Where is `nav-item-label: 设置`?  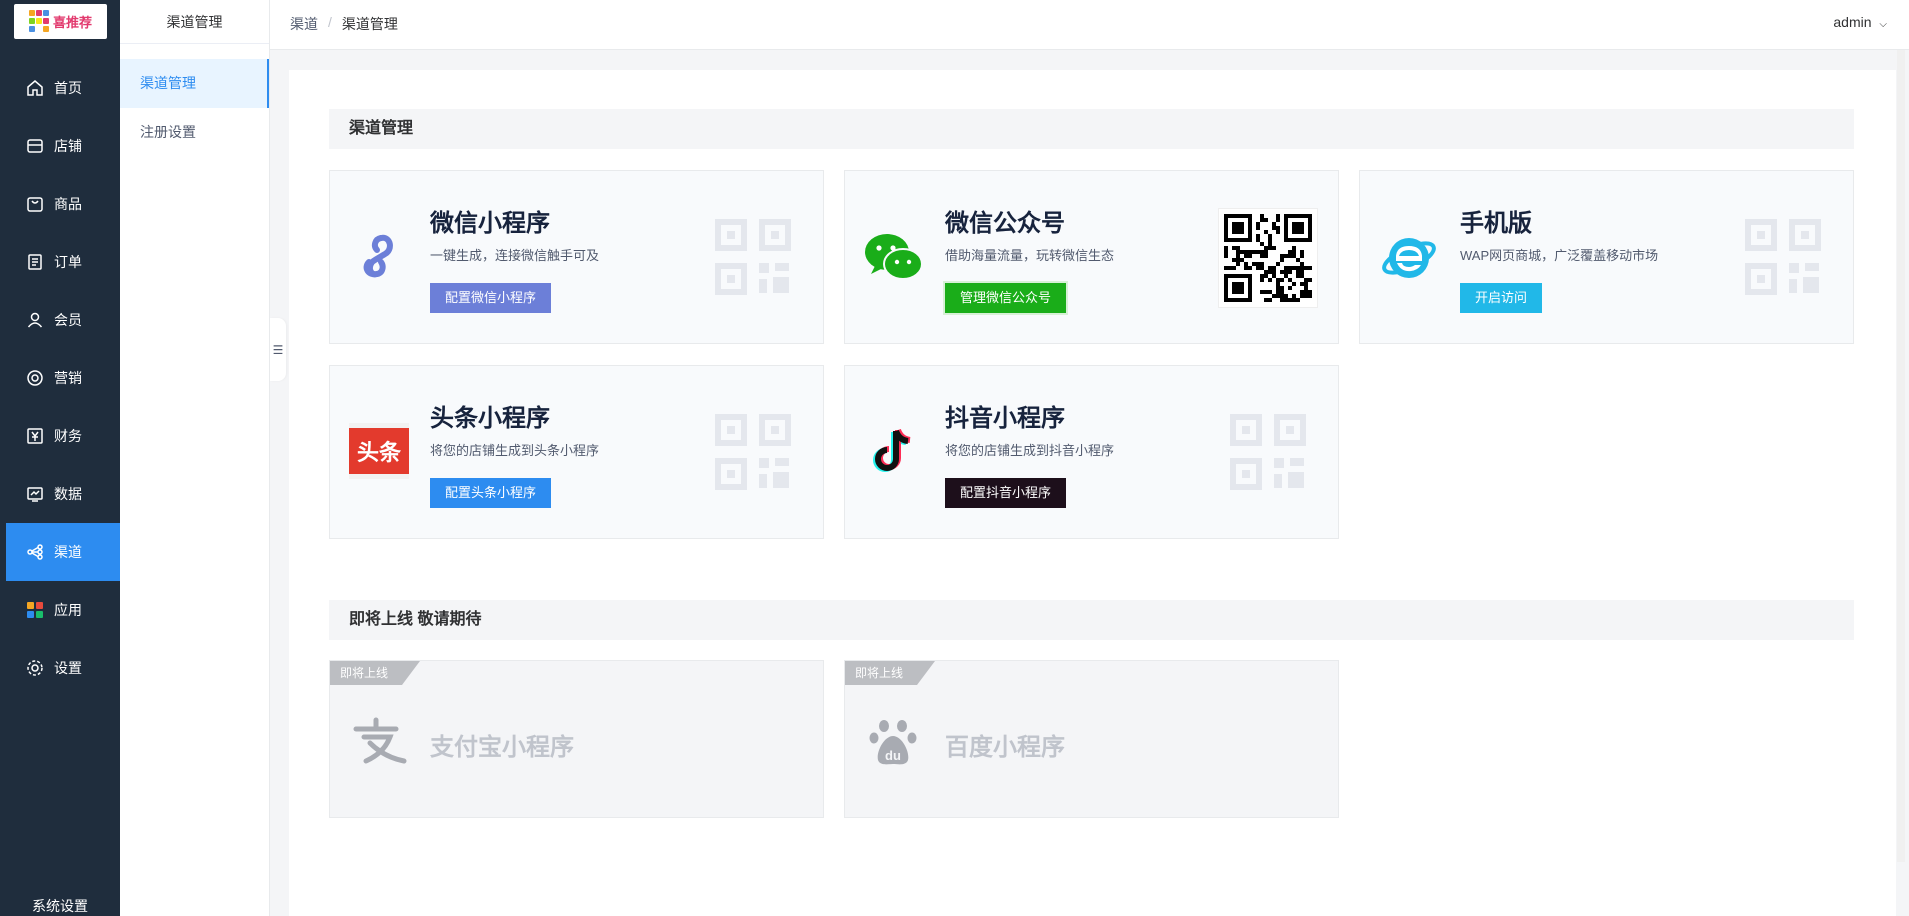 nav-item-label: 设置 is located at coordinates (68, 668).